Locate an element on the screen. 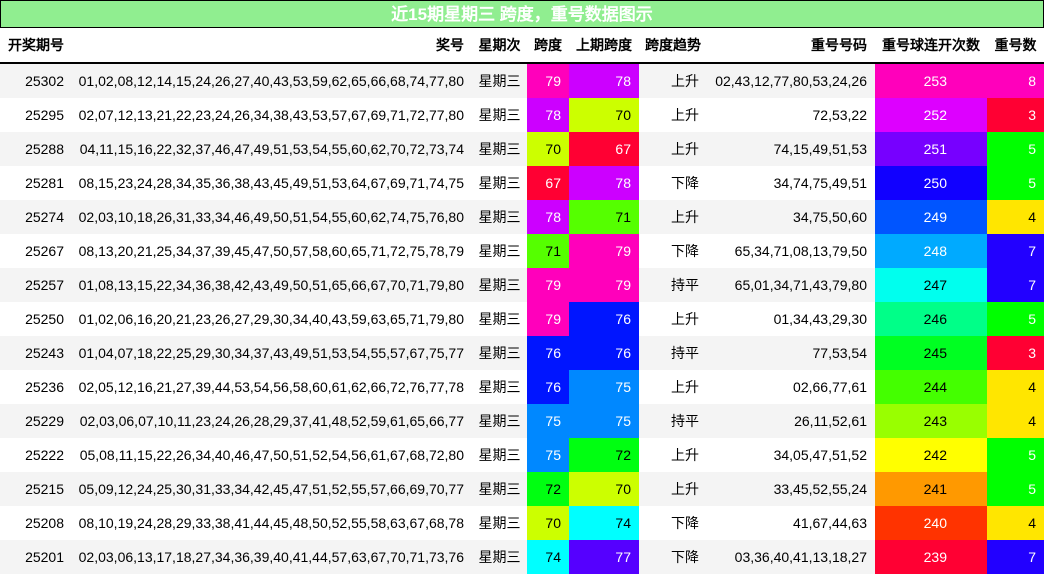 The image size is (1044, 574). cell-span: 67 is located at coordinates (548, 183).